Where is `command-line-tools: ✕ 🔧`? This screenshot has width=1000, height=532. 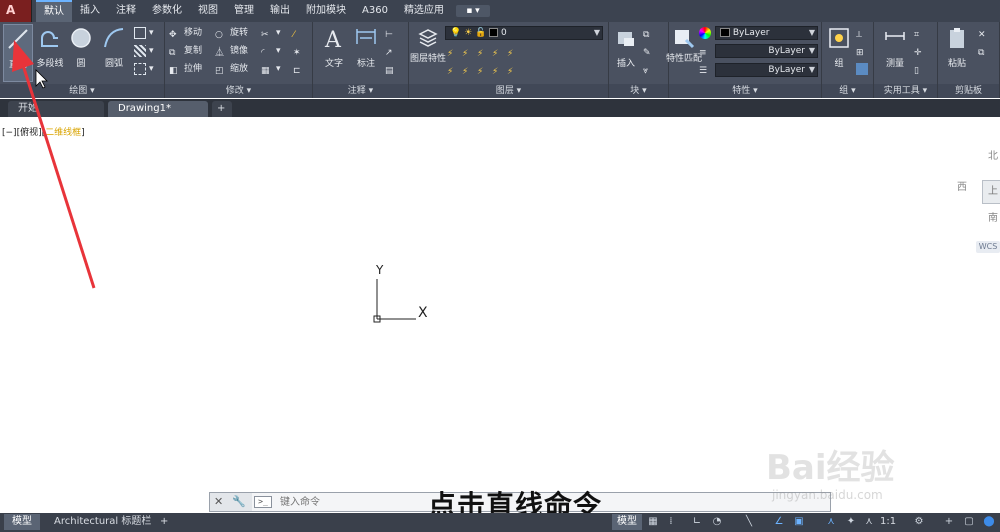
command-line-tools: ✕ 🔧 is located at coordinates (231, 502).